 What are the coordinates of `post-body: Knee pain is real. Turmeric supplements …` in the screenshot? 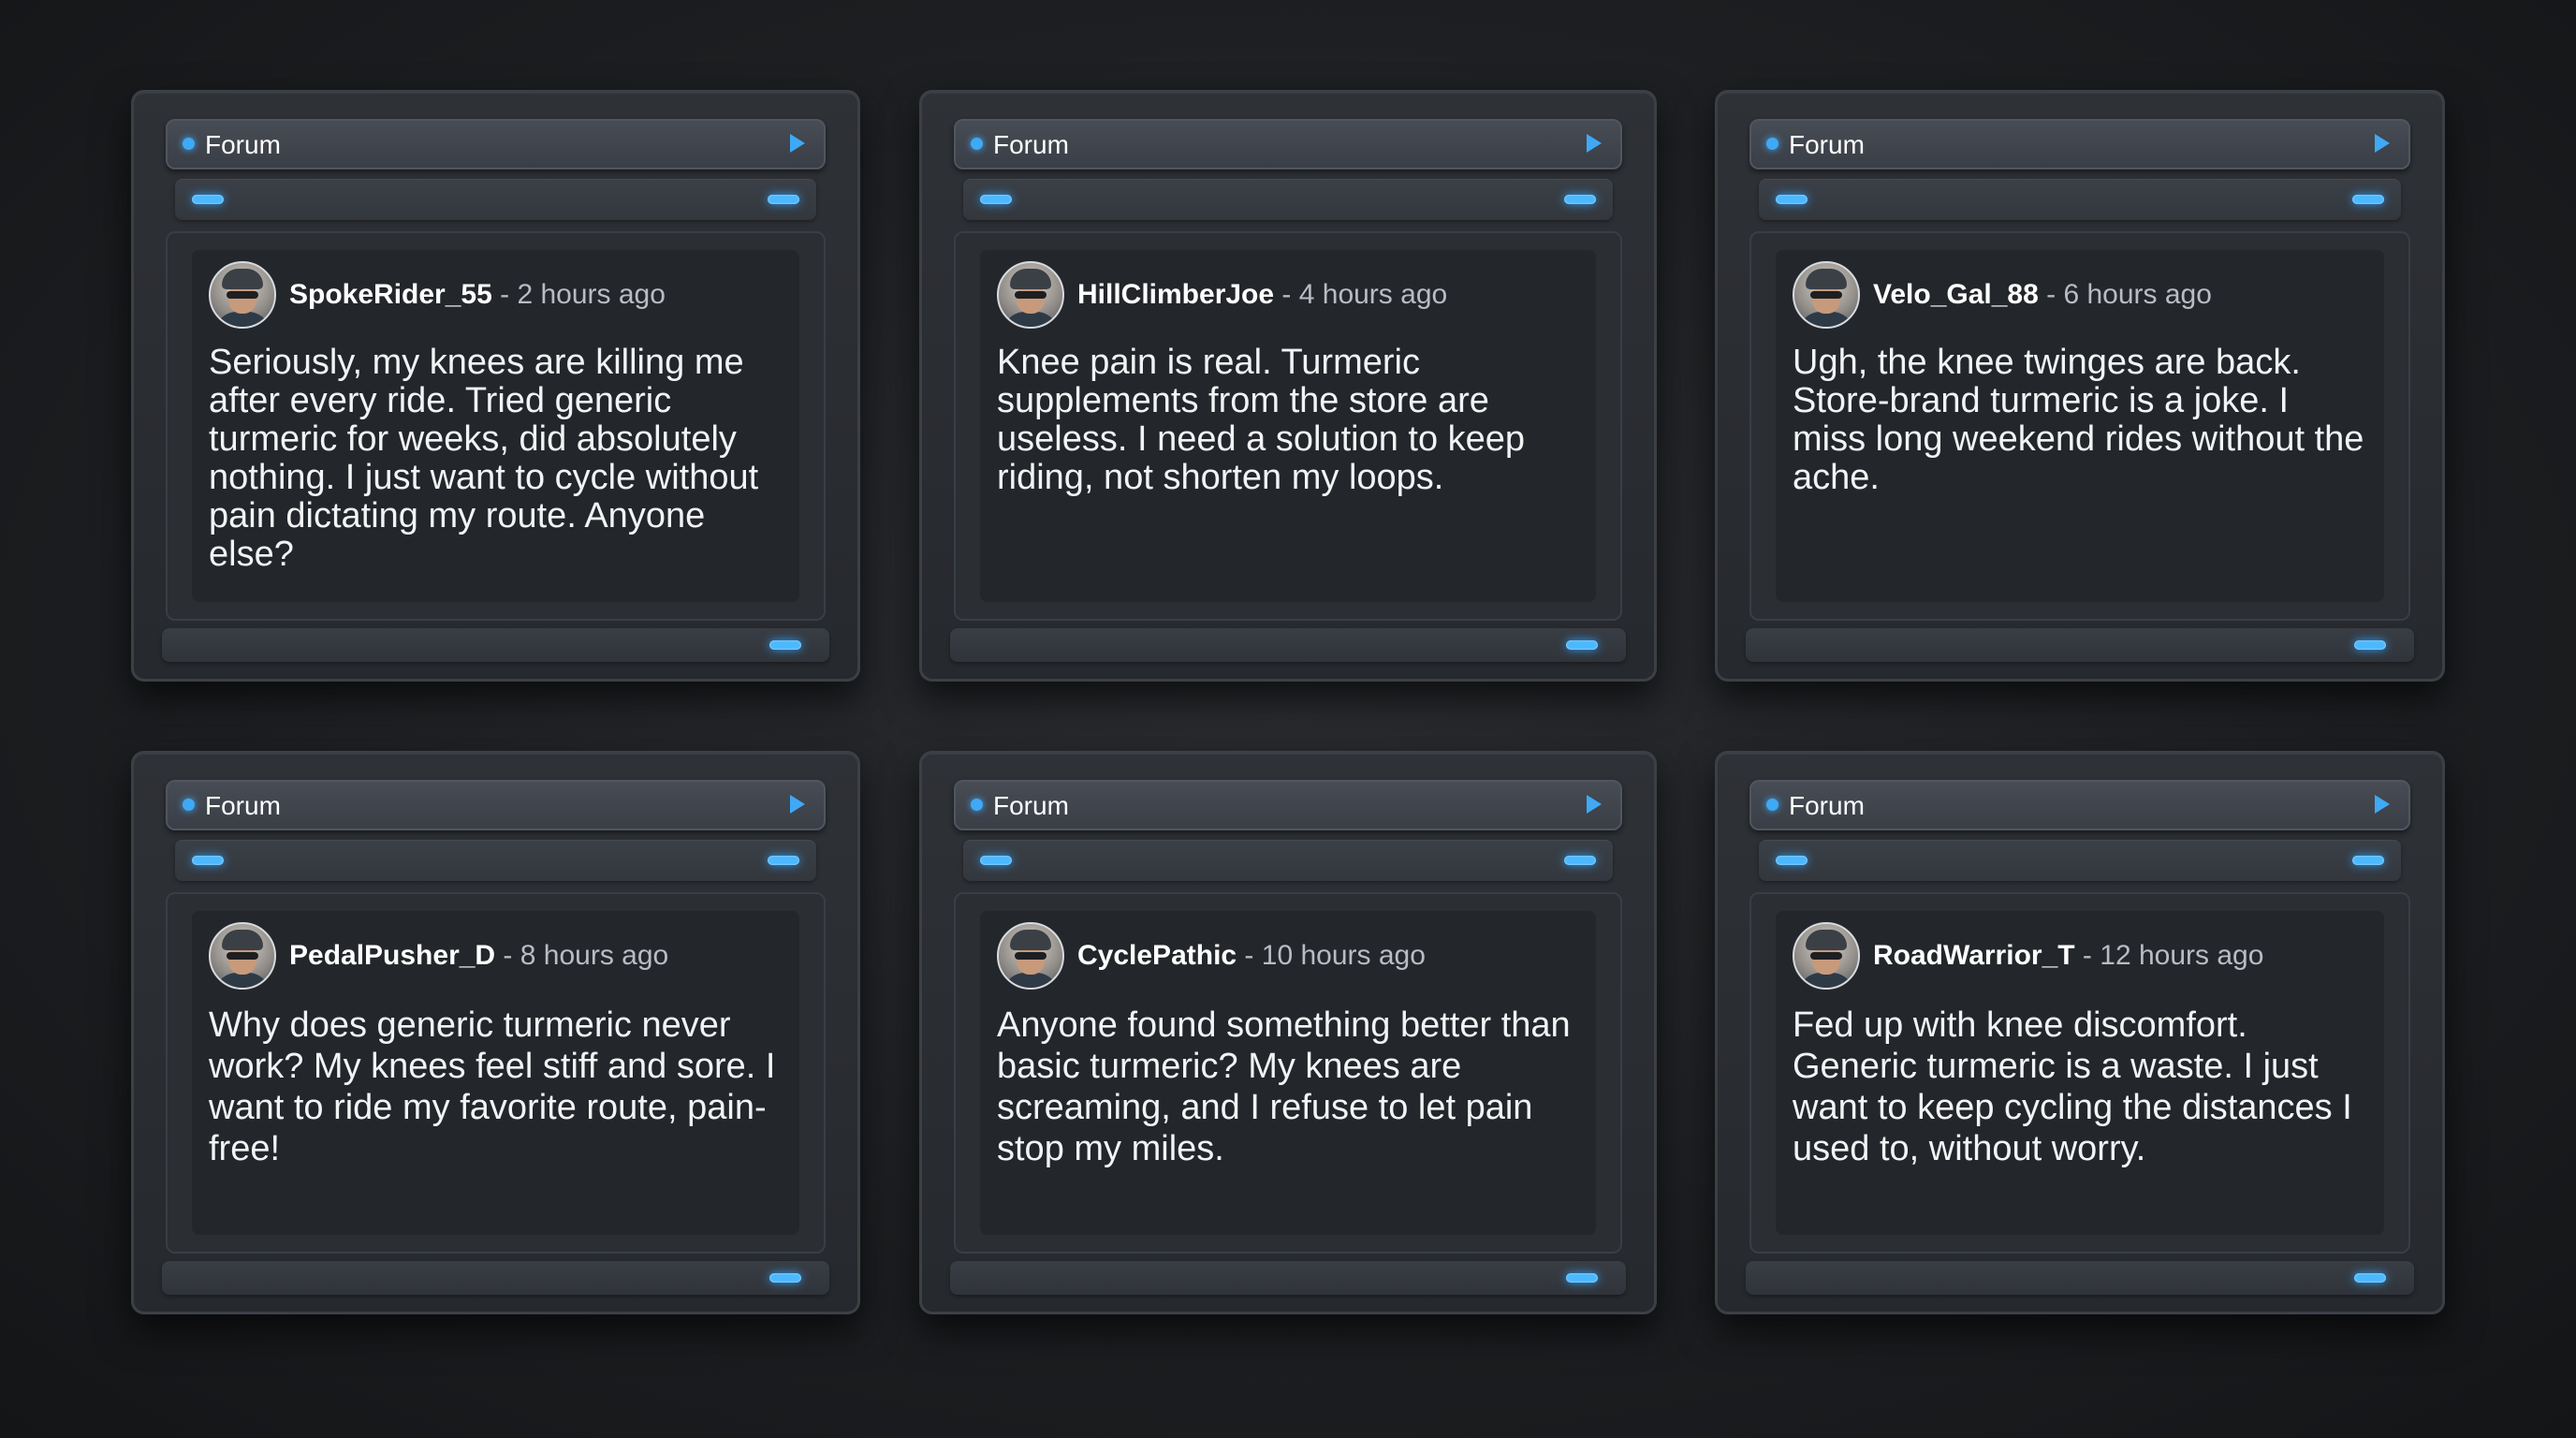 It's located at (1261, 420).